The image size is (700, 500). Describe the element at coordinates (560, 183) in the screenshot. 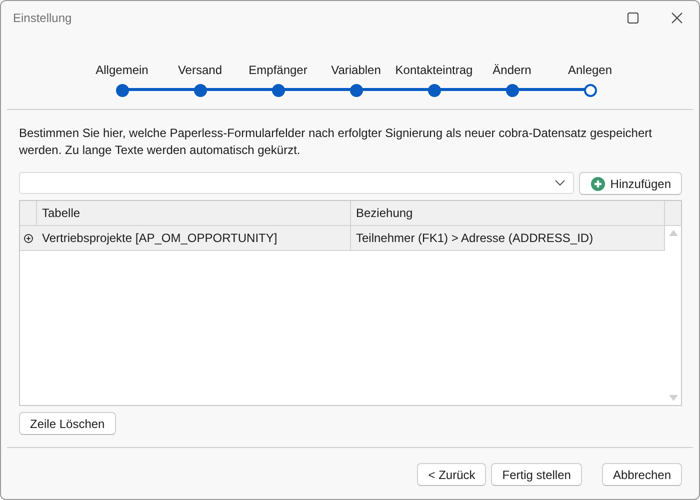

I see `chevron-down-icon` at that location.